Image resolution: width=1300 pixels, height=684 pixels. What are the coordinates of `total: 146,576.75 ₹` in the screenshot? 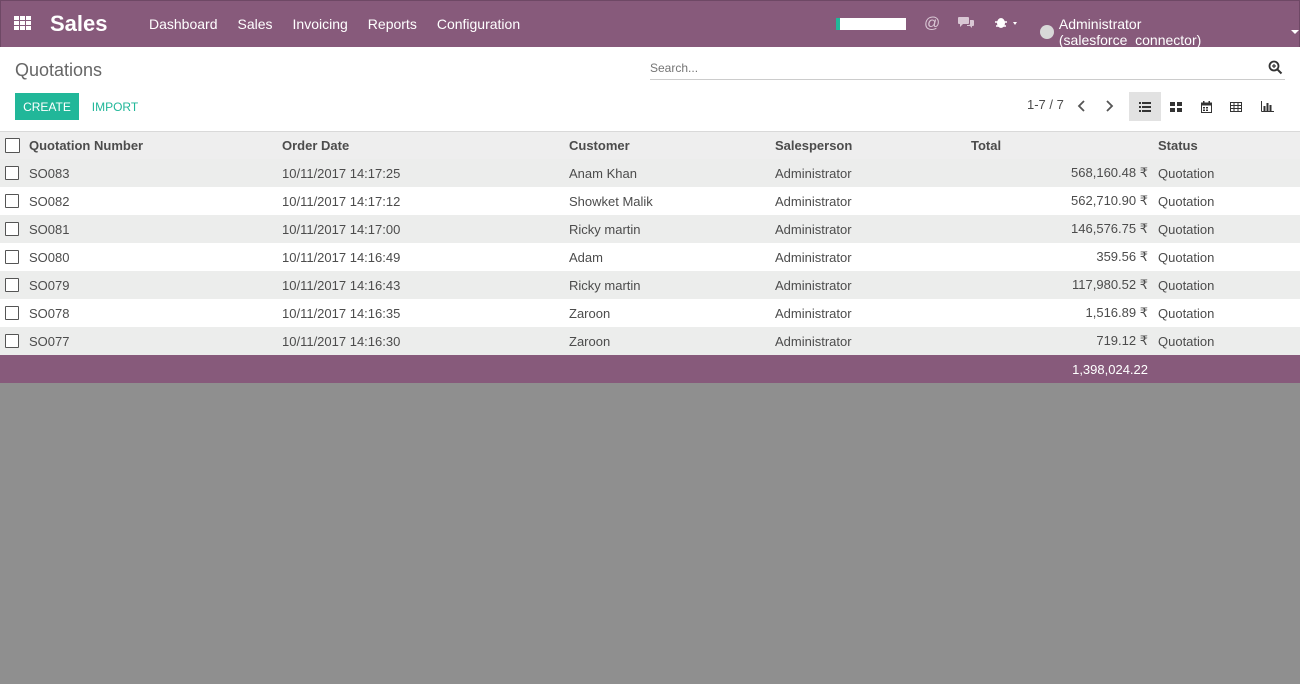 It's located at (1109, 228).